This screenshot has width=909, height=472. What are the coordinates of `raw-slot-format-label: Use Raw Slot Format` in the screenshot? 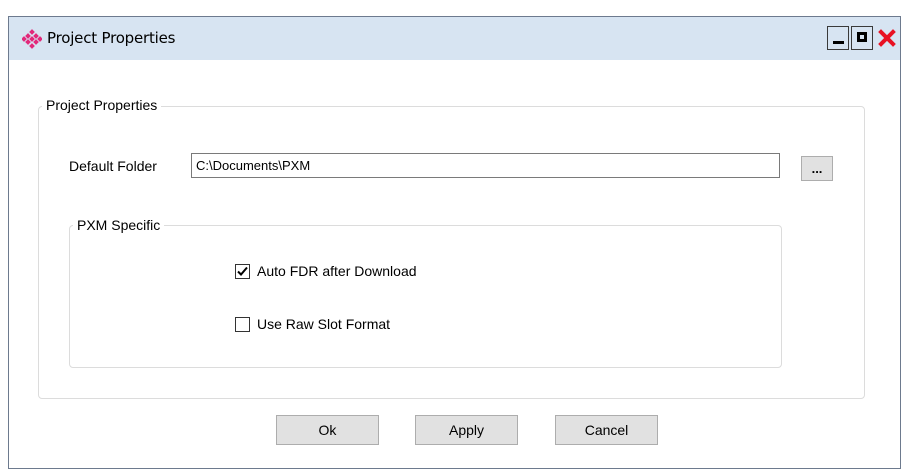 It's located at (324, 324).